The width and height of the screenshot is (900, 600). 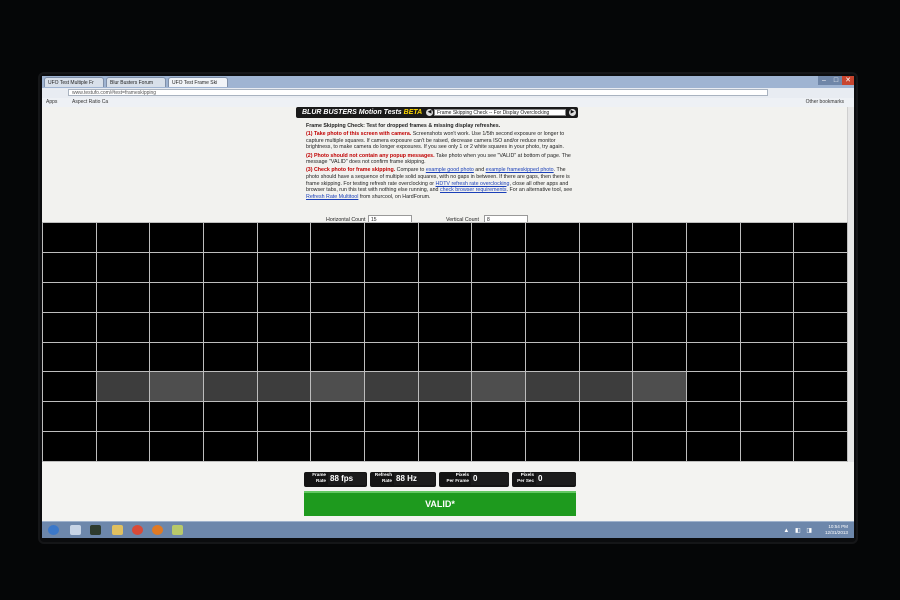 What do you see at coordinates (848, 80) in the screenshot?
I see `close-button: ✕` at bounding box center [848, 80].